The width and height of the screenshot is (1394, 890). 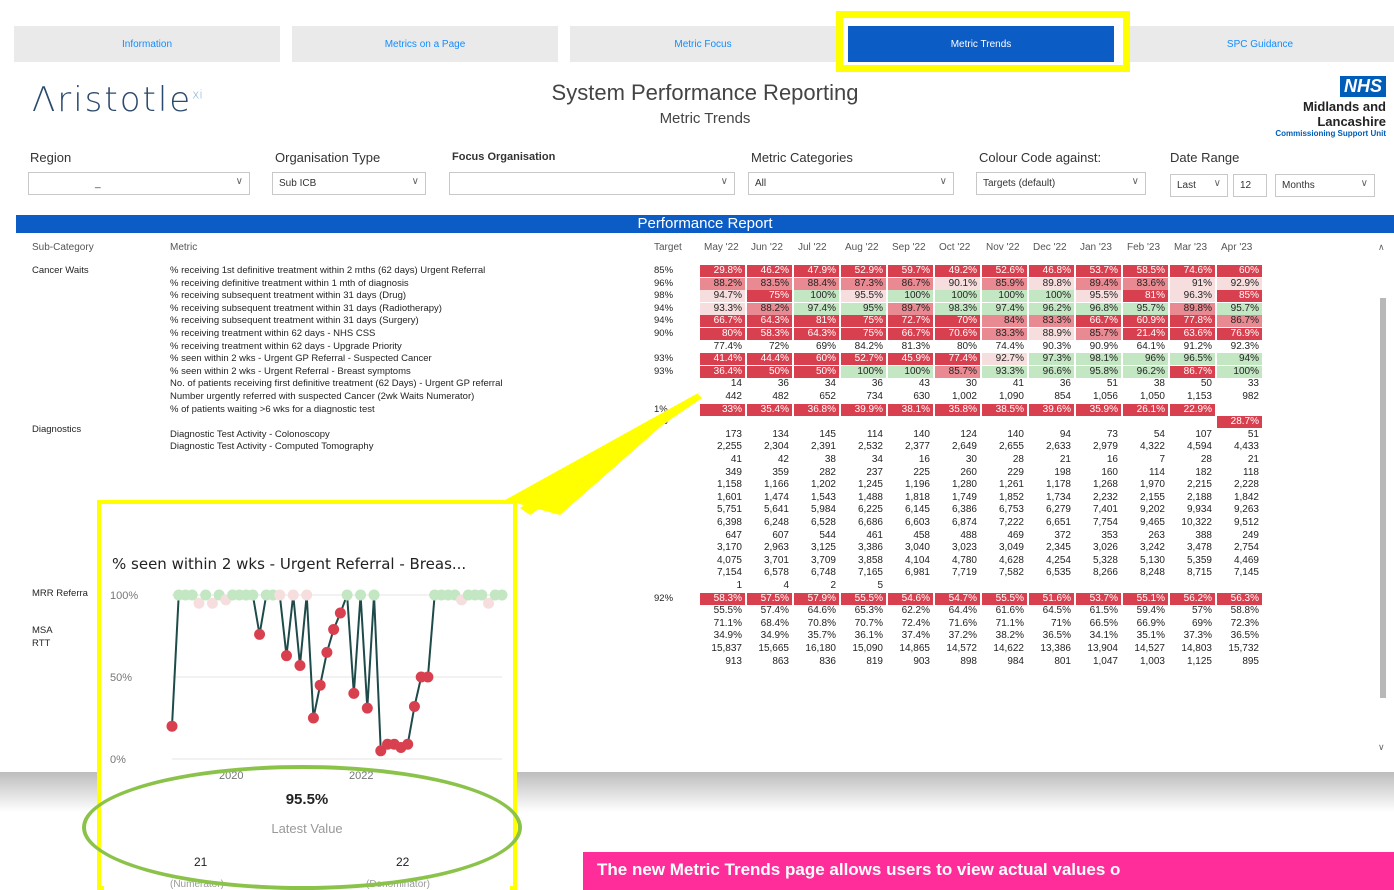 What do you see at coordinates (863, 447) in the screenshot?
I see `table-cell: 2,532` at bounding box center [863, 447].